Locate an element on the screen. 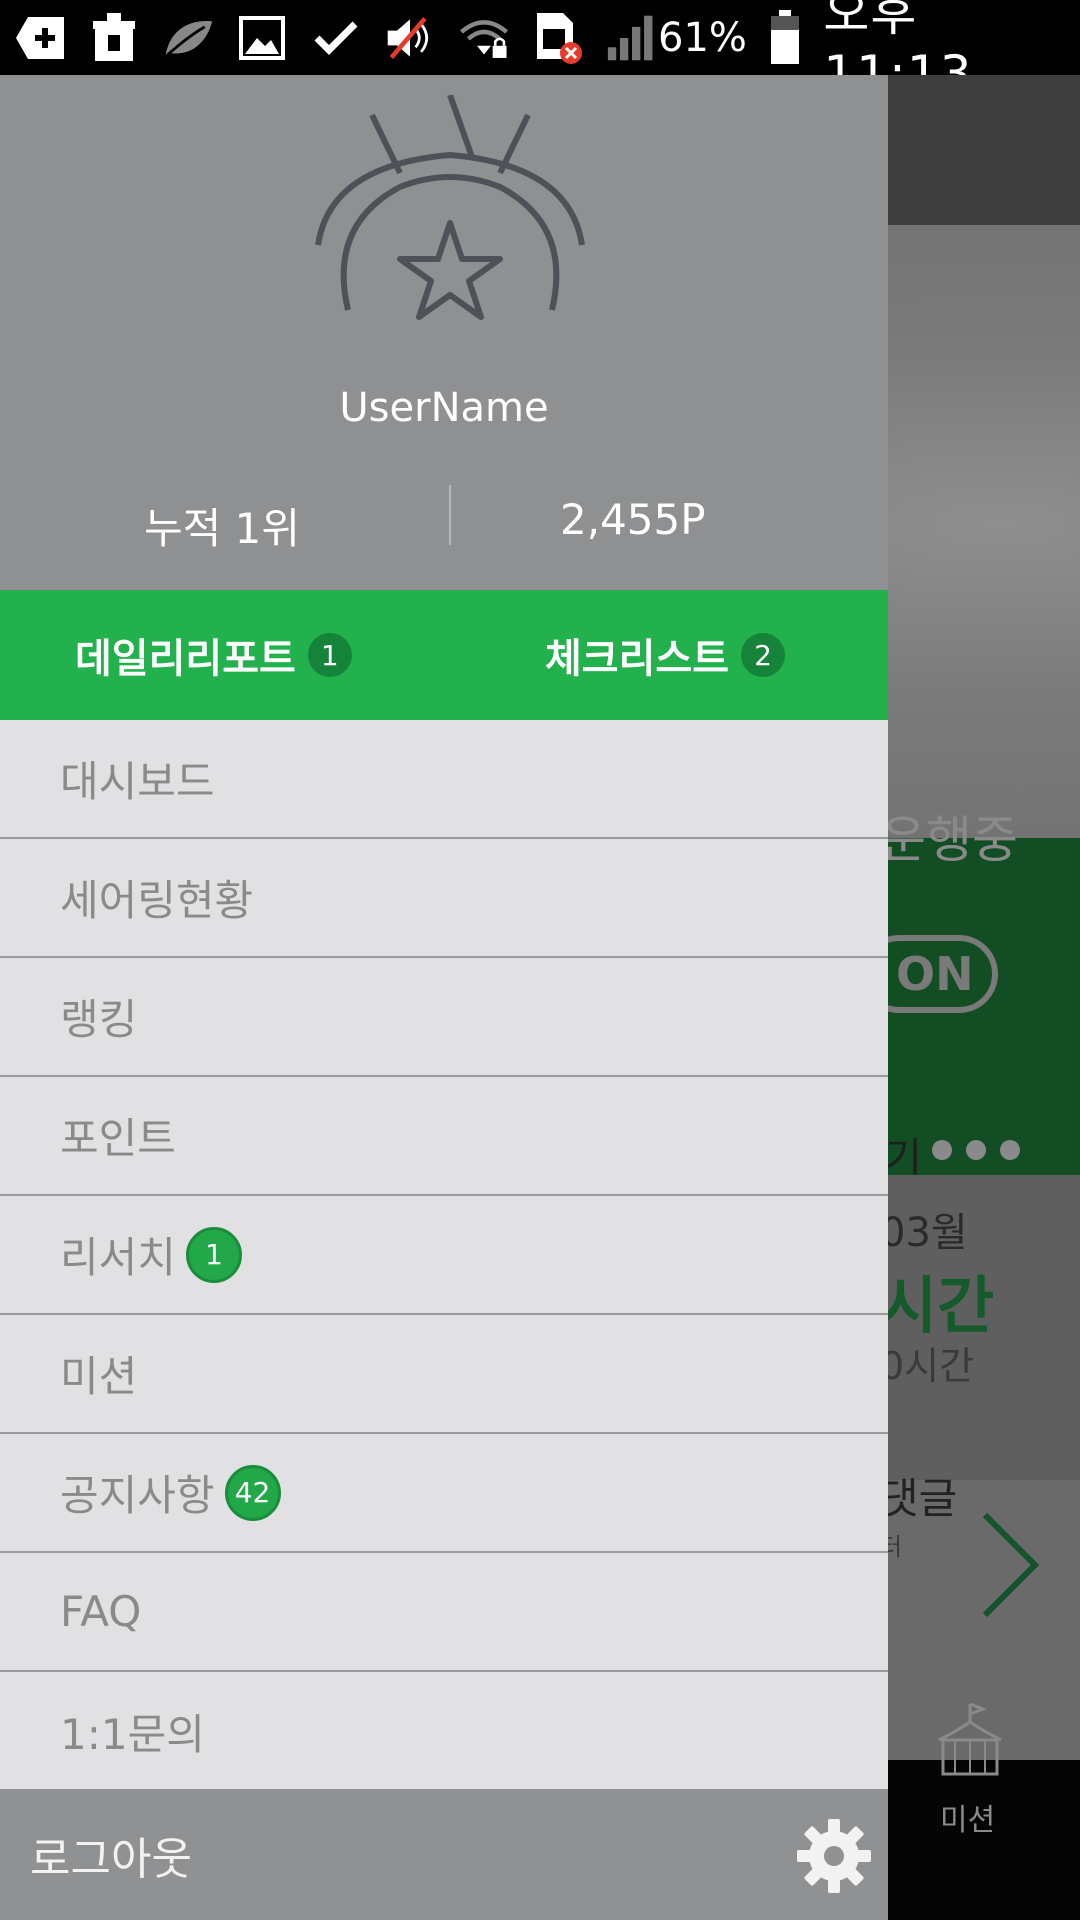  bg-status-label: 운행중 is located at coordinates (949, 840).